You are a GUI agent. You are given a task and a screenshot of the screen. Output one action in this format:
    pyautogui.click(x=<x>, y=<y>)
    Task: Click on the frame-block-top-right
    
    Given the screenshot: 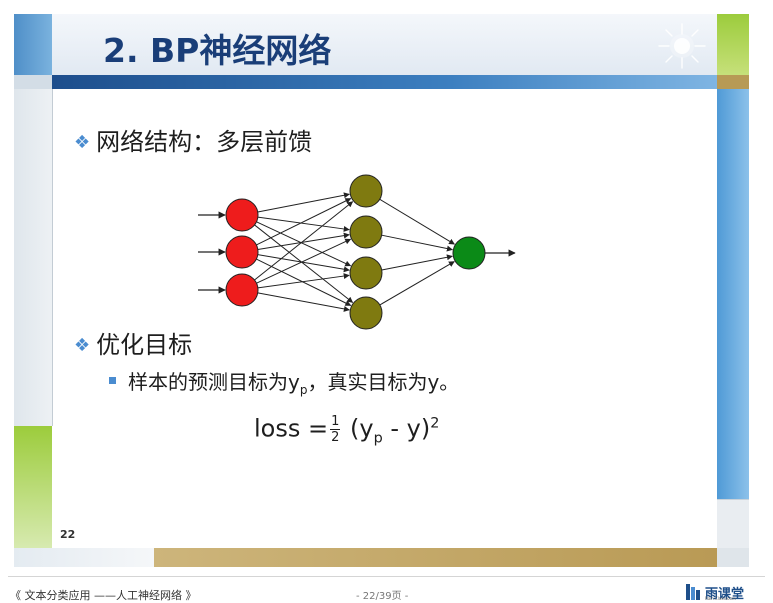 What is the action you would take?
    pyautogui.click(x=733, y=44)
    